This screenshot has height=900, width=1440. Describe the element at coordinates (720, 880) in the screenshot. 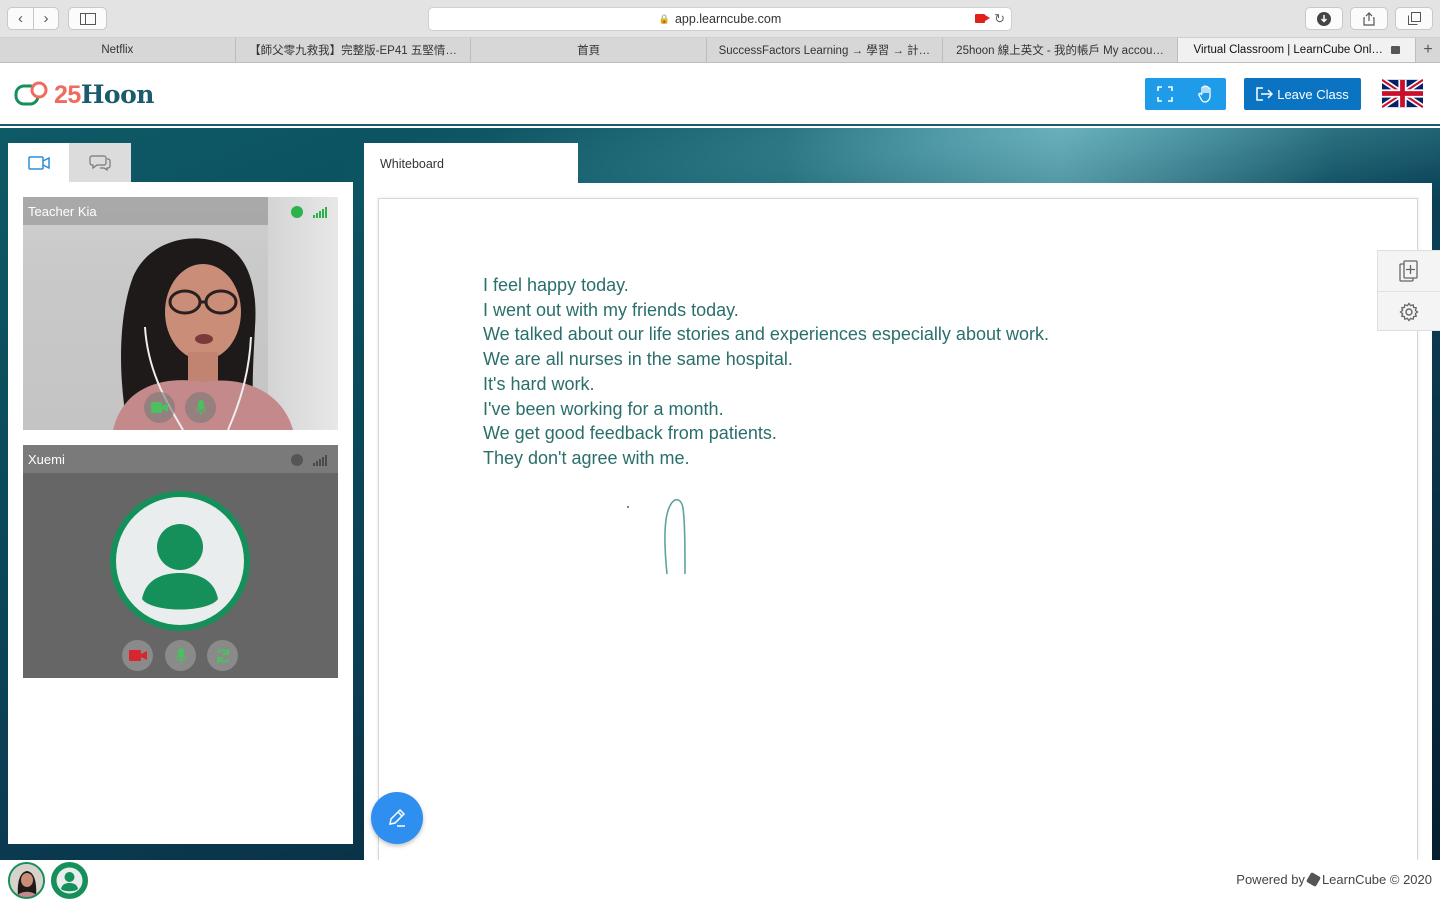

I see `footer: Powered by LearnCube © 2020` at that location.